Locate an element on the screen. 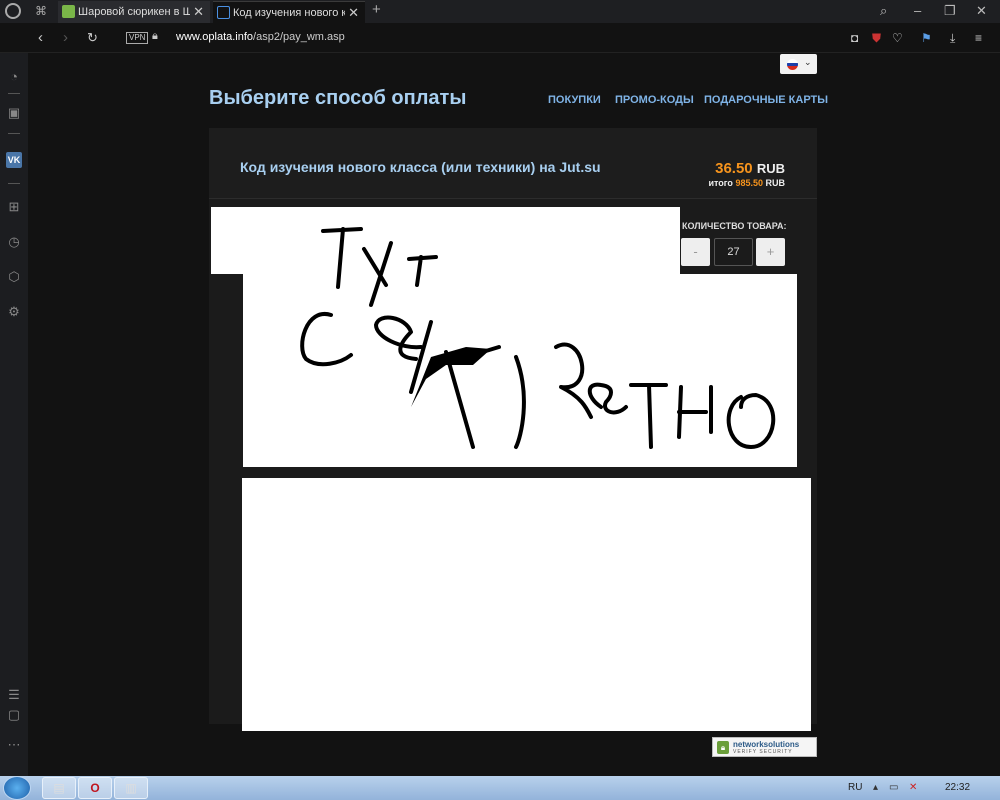 Image resolution: width=1000 pixels, height=800 pixels. tab-2-active: Код изучения нового клас ✕ is located at coordinates (289, 12).